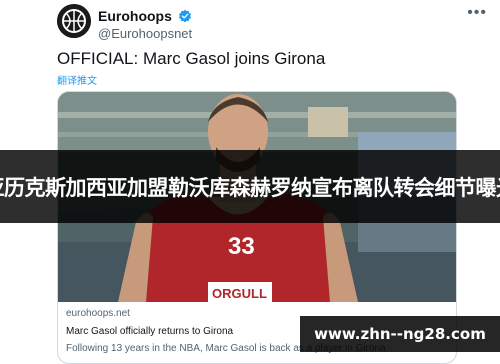 Image resolution: width=500 pixels, height=364 pixels. What do you see at coordinates (400, 334) in the screenshot?
I see `site-watermark: www.zhn--ng28.com` at bounding box center [400, 334].